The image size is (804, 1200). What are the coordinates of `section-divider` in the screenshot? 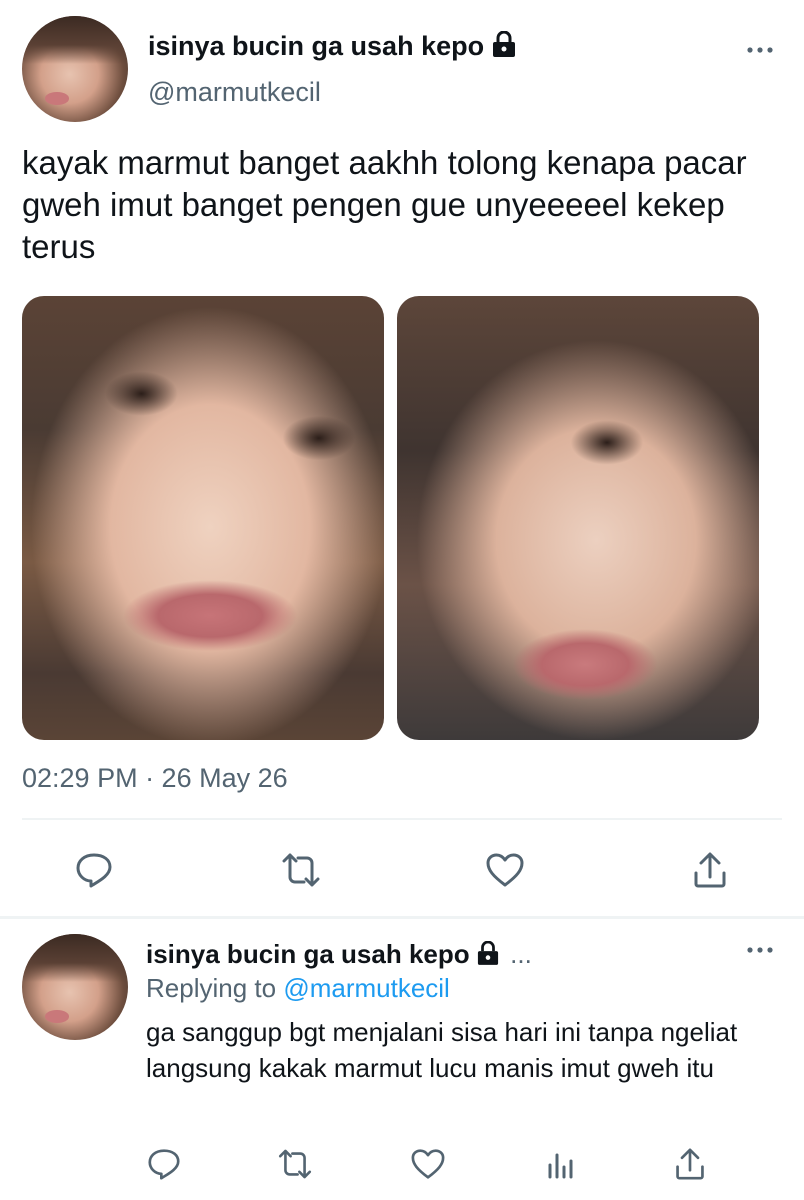 It's located at (402, 917).